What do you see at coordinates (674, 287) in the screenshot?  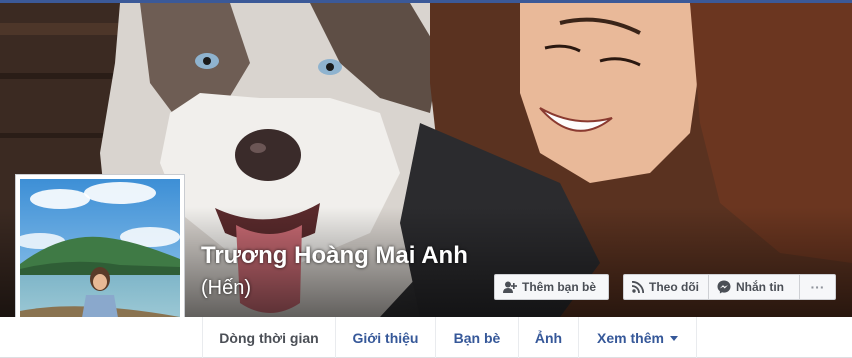 I see `follow-label: Theo dõi` at bounding box center [674, 287].